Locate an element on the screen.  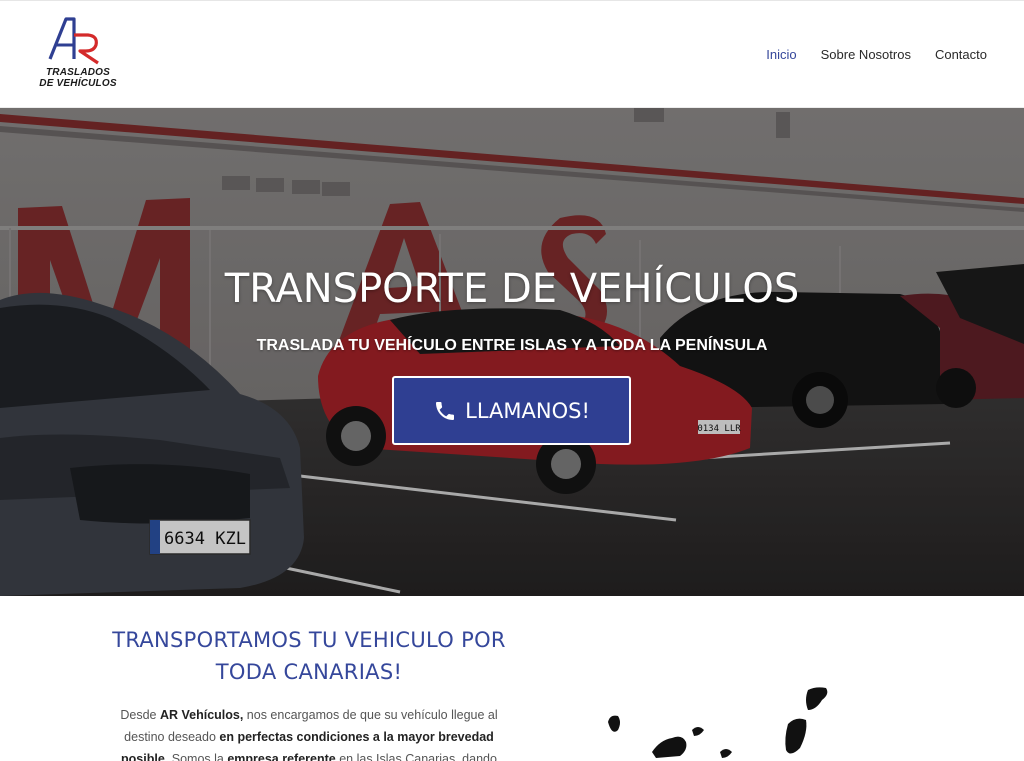
logo-text-line1: TRASLADOS is located at coordinates (78, 72).